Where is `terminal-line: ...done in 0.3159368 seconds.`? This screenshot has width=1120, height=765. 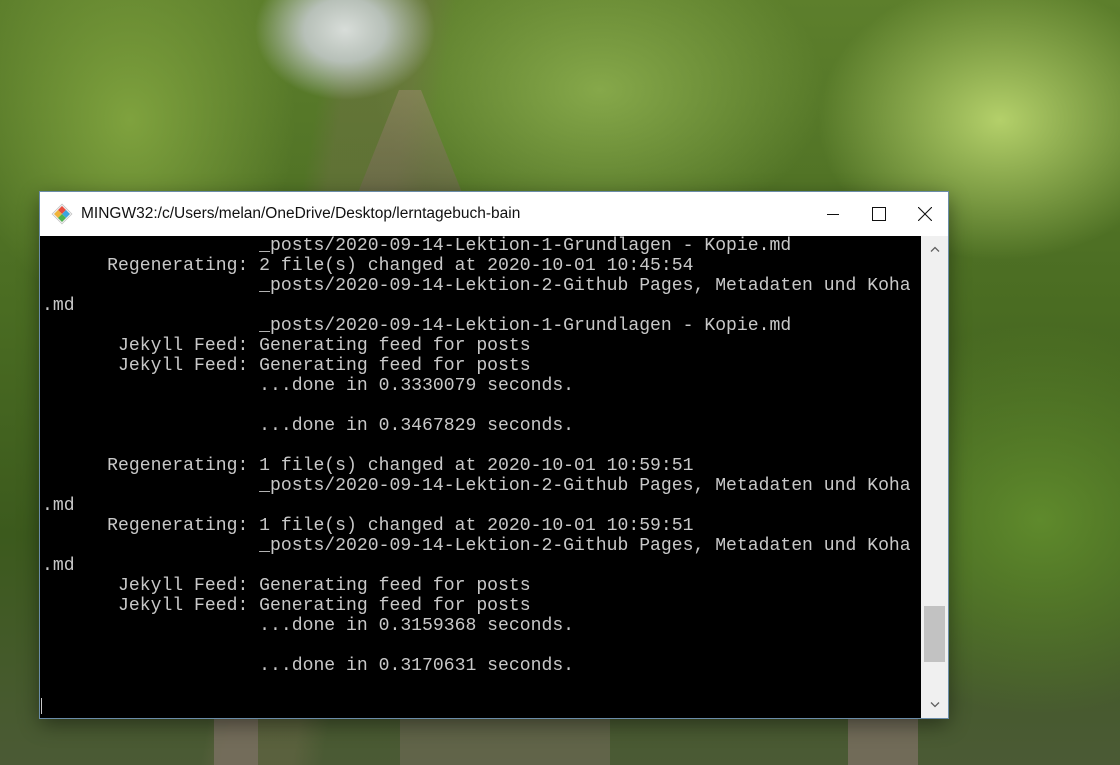
terminal-line: ...done in 0.3159368 seconds. is located at coordinates (308, 626).